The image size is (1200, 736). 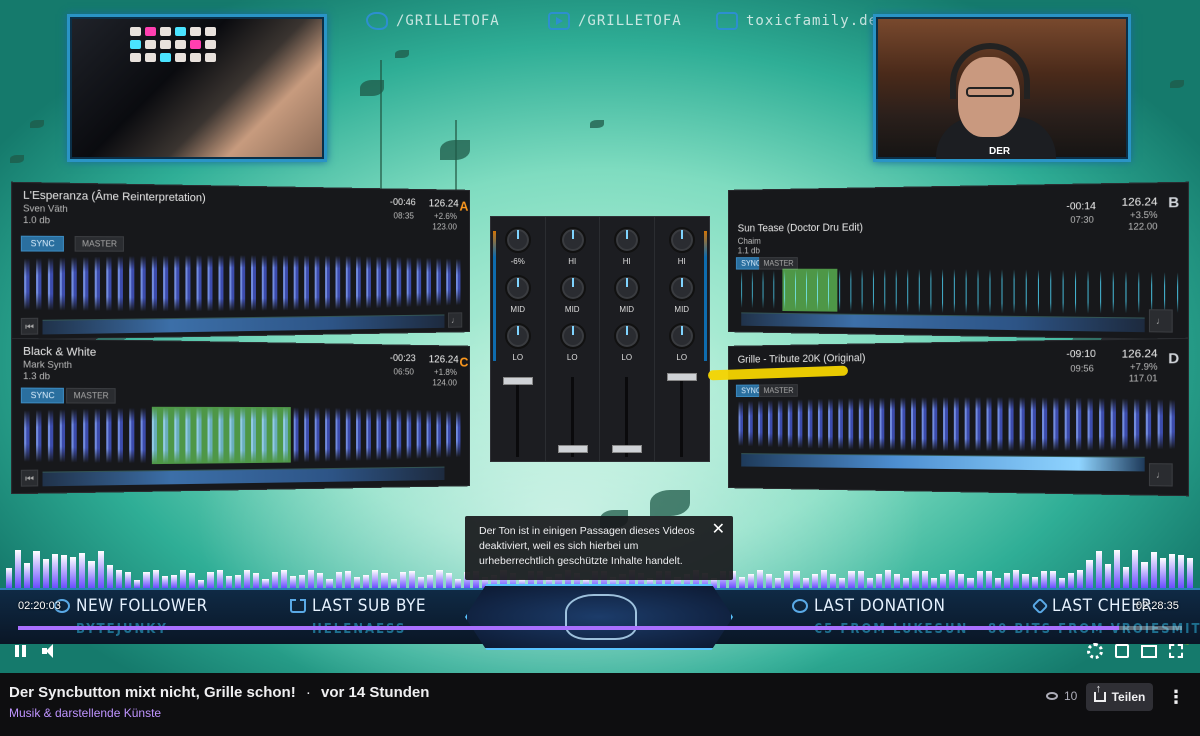 I want to click on deck-d-waveform, so click(x=957, y=424).